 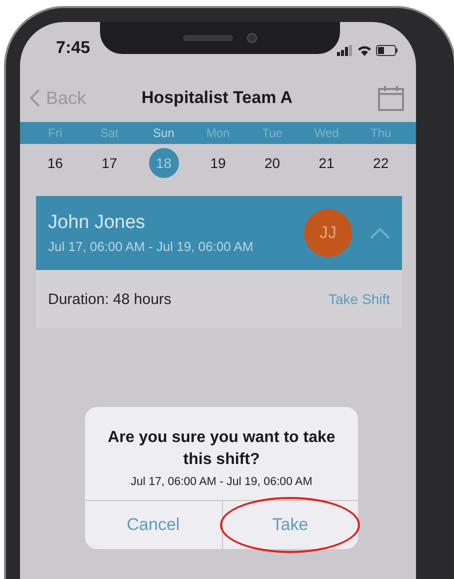 I want to click on wifi-icon, so click(x=364, y=50).